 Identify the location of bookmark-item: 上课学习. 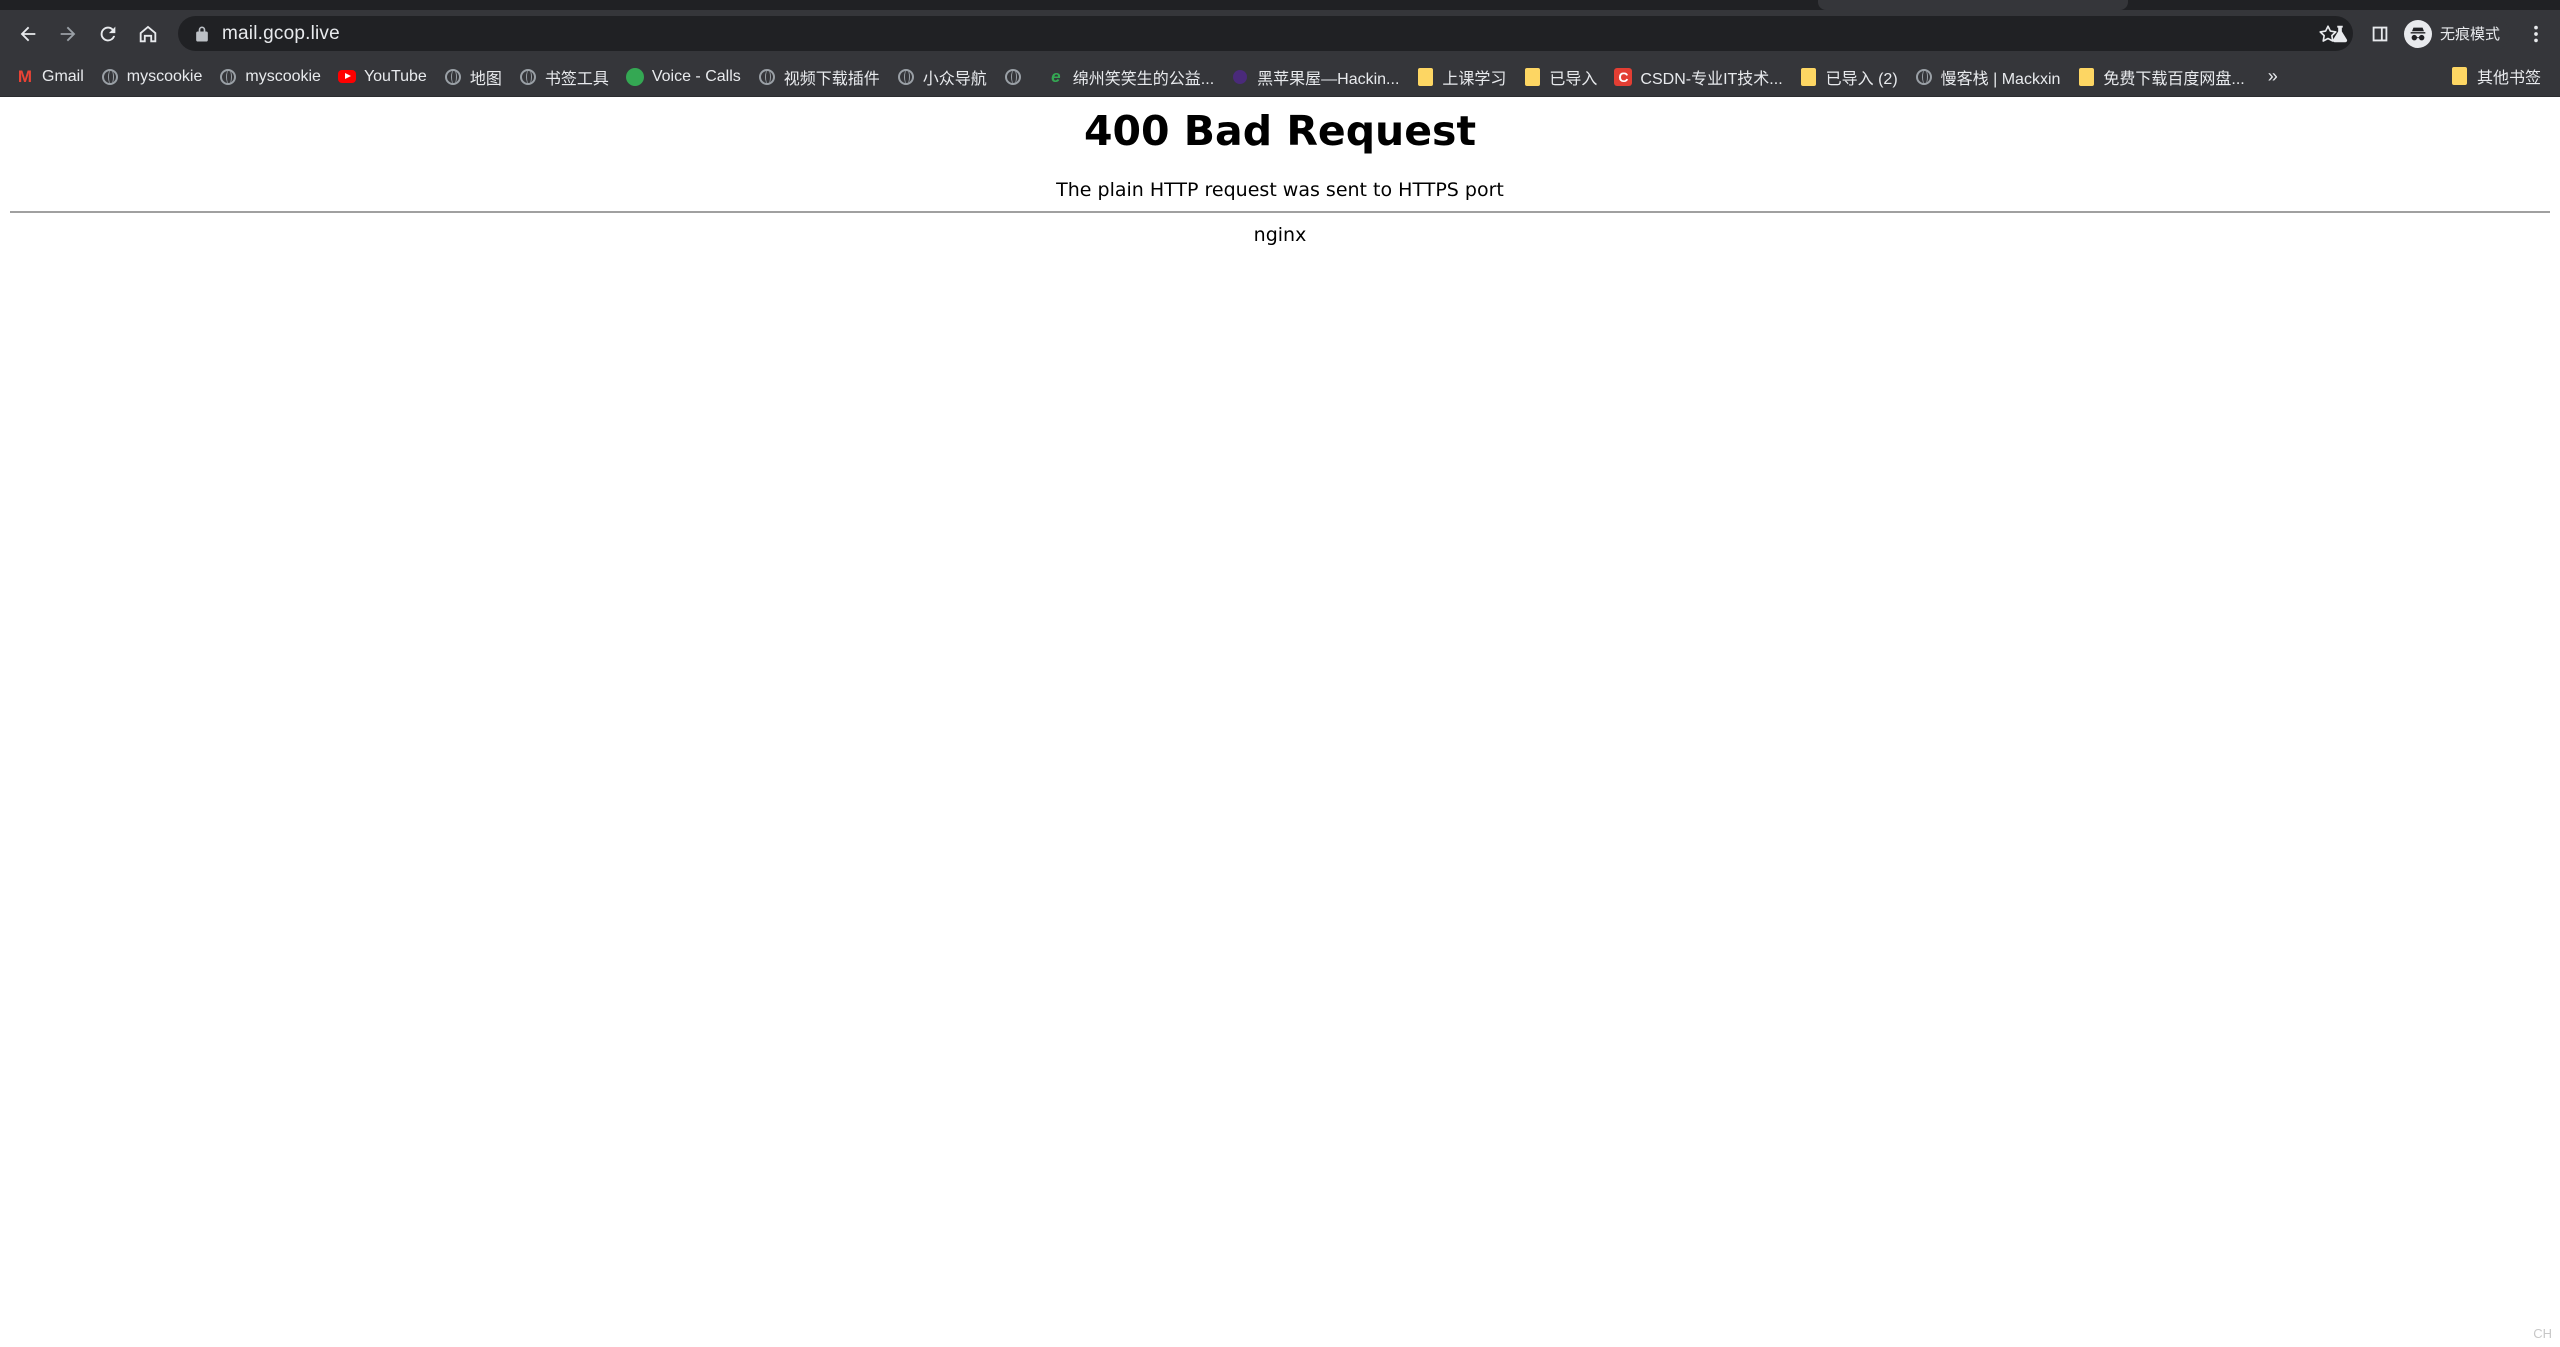
(1461, 77).